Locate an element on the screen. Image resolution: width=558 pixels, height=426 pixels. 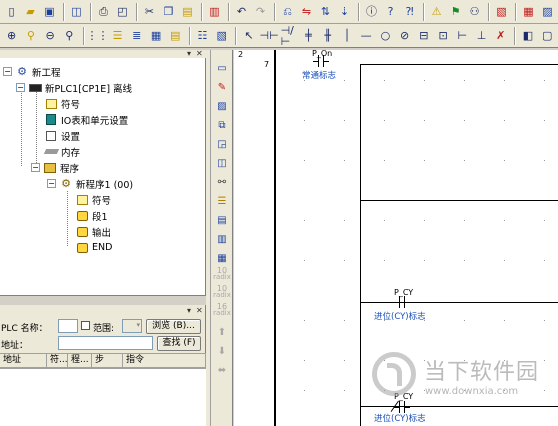
cascade-icon: ⧉ is located at coordinates (222, 125).